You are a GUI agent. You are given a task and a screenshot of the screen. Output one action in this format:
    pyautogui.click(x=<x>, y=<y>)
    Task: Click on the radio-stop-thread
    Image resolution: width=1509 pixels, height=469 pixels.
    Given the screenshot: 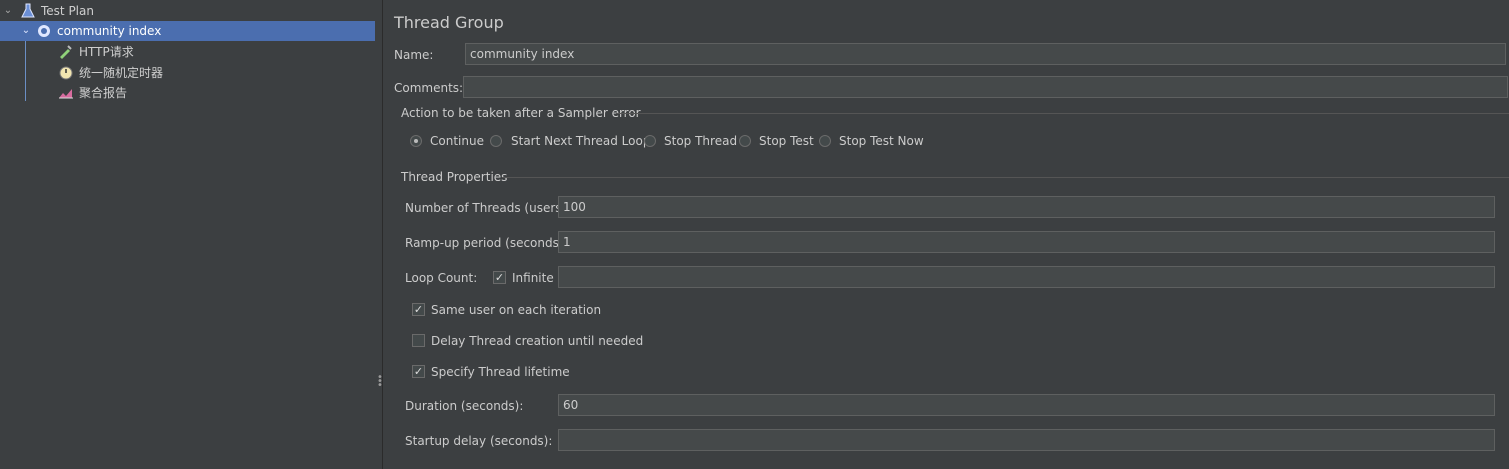 What is the action you would take?
    pyautogui.click(x=650, y=141)
    